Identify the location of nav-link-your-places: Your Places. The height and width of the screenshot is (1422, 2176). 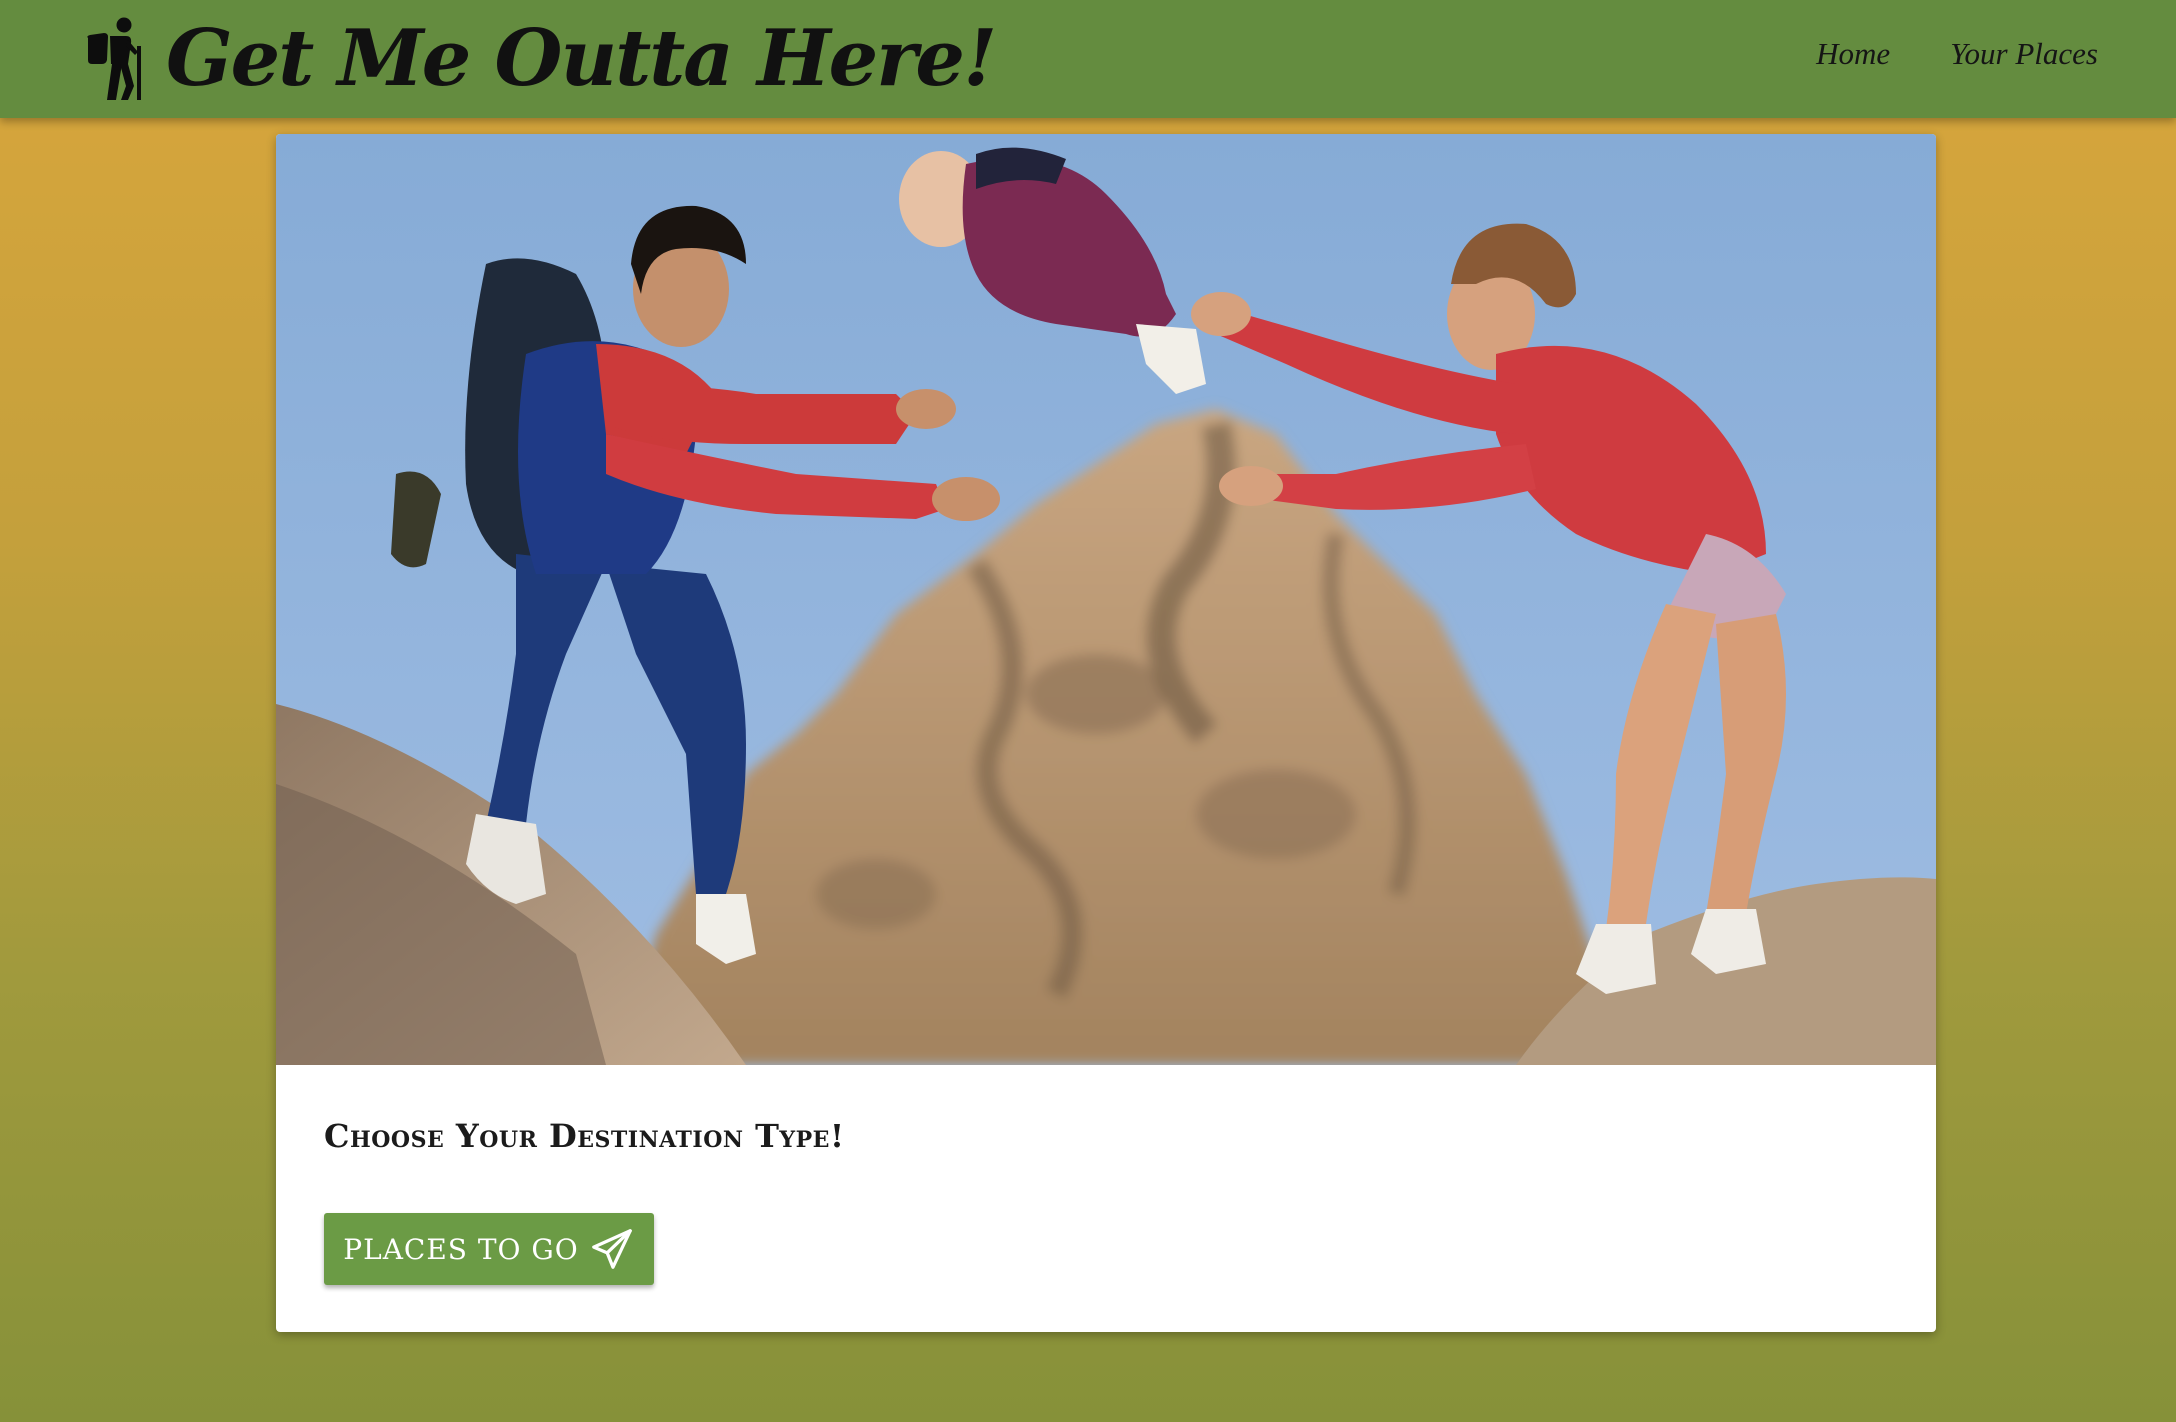
(2024, 54).